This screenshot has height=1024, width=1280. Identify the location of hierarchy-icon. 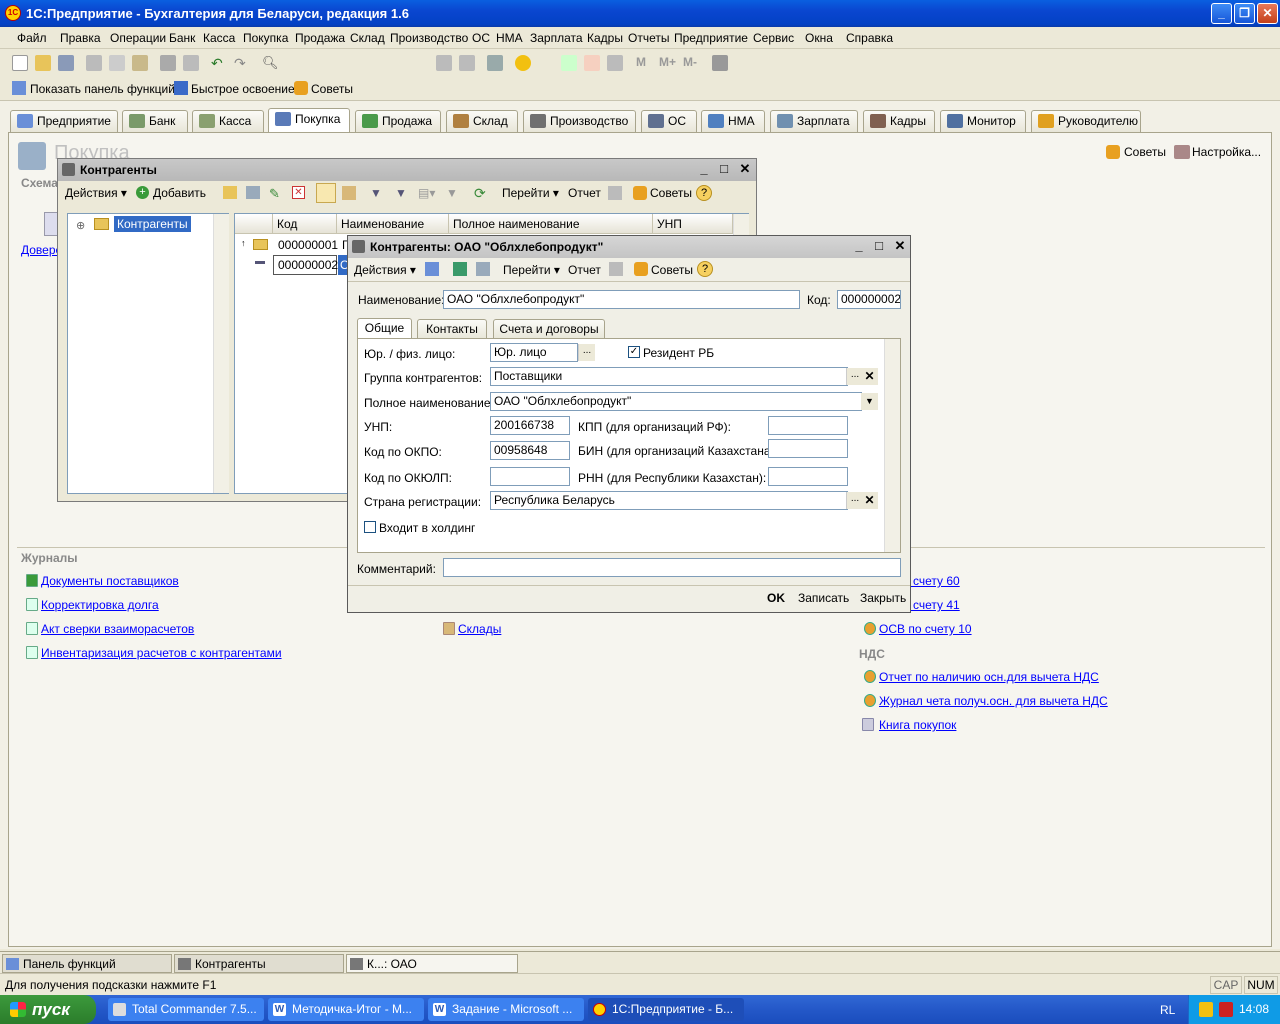
(326, 193).